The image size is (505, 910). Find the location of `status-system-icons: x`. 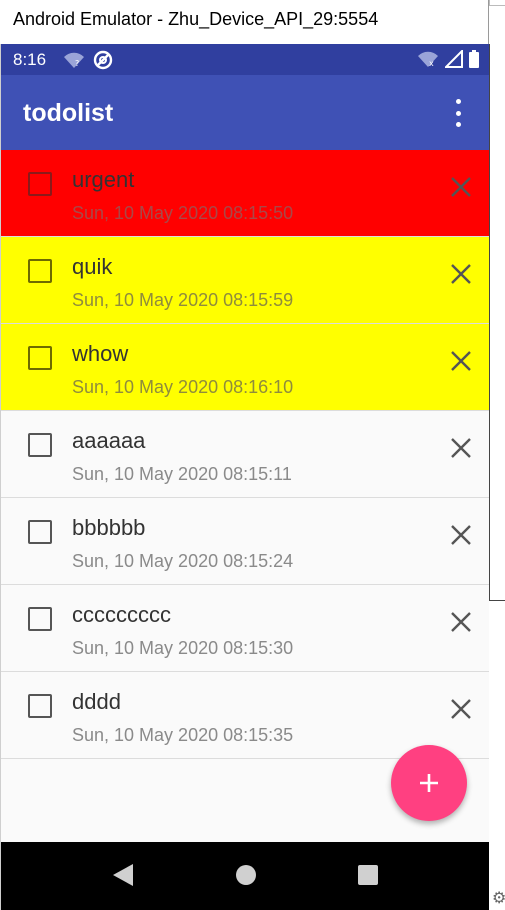

status-system-icons: x is located at coordinates (448, 59).